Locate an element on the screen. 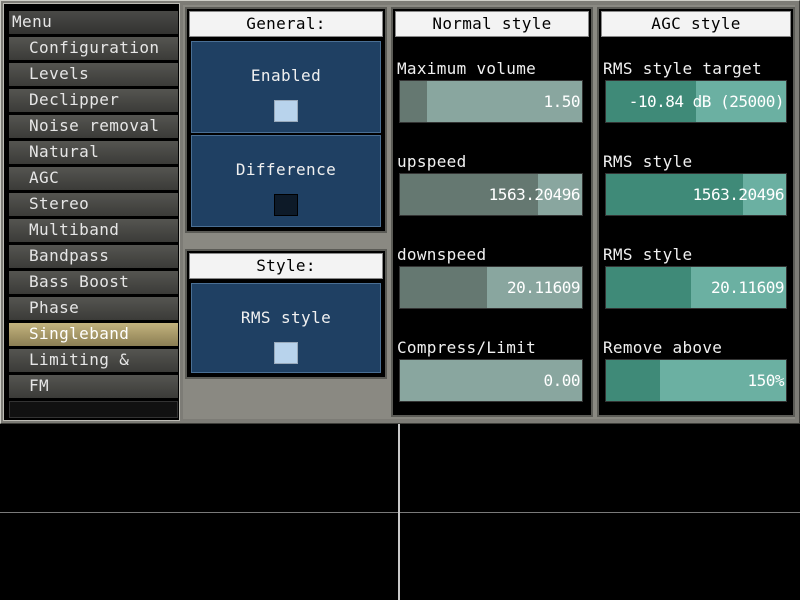 Image resolution: width=800 pixels, height=600 pixels. difference-label: Difference is located at coordinates (286, 169).